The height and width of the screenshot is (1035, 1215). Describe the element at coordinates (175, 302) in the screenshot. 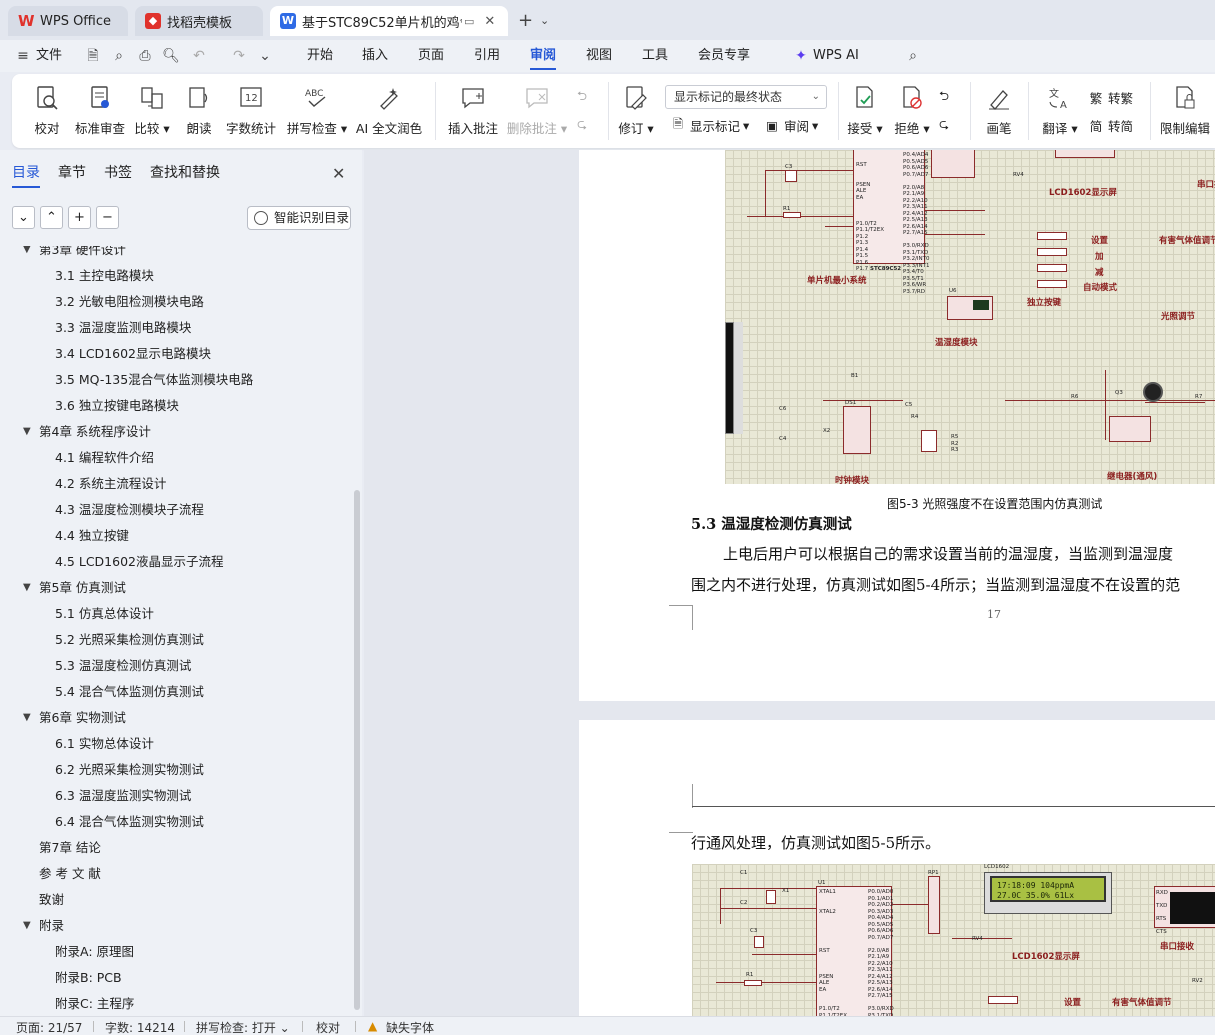

I see `toc-section: 3.2 光敏电阻检测模块电路` at that location.